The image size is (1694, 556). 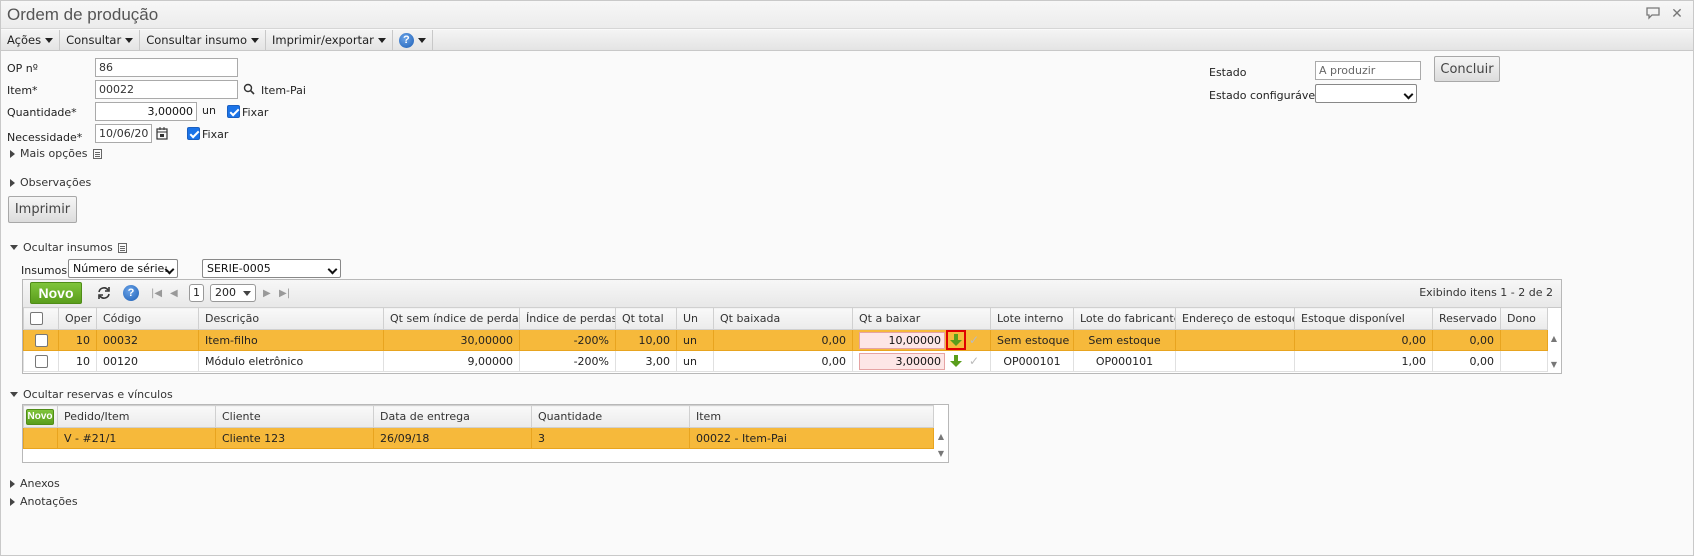 I want to click on search-icon, so click(x=249, y=90).